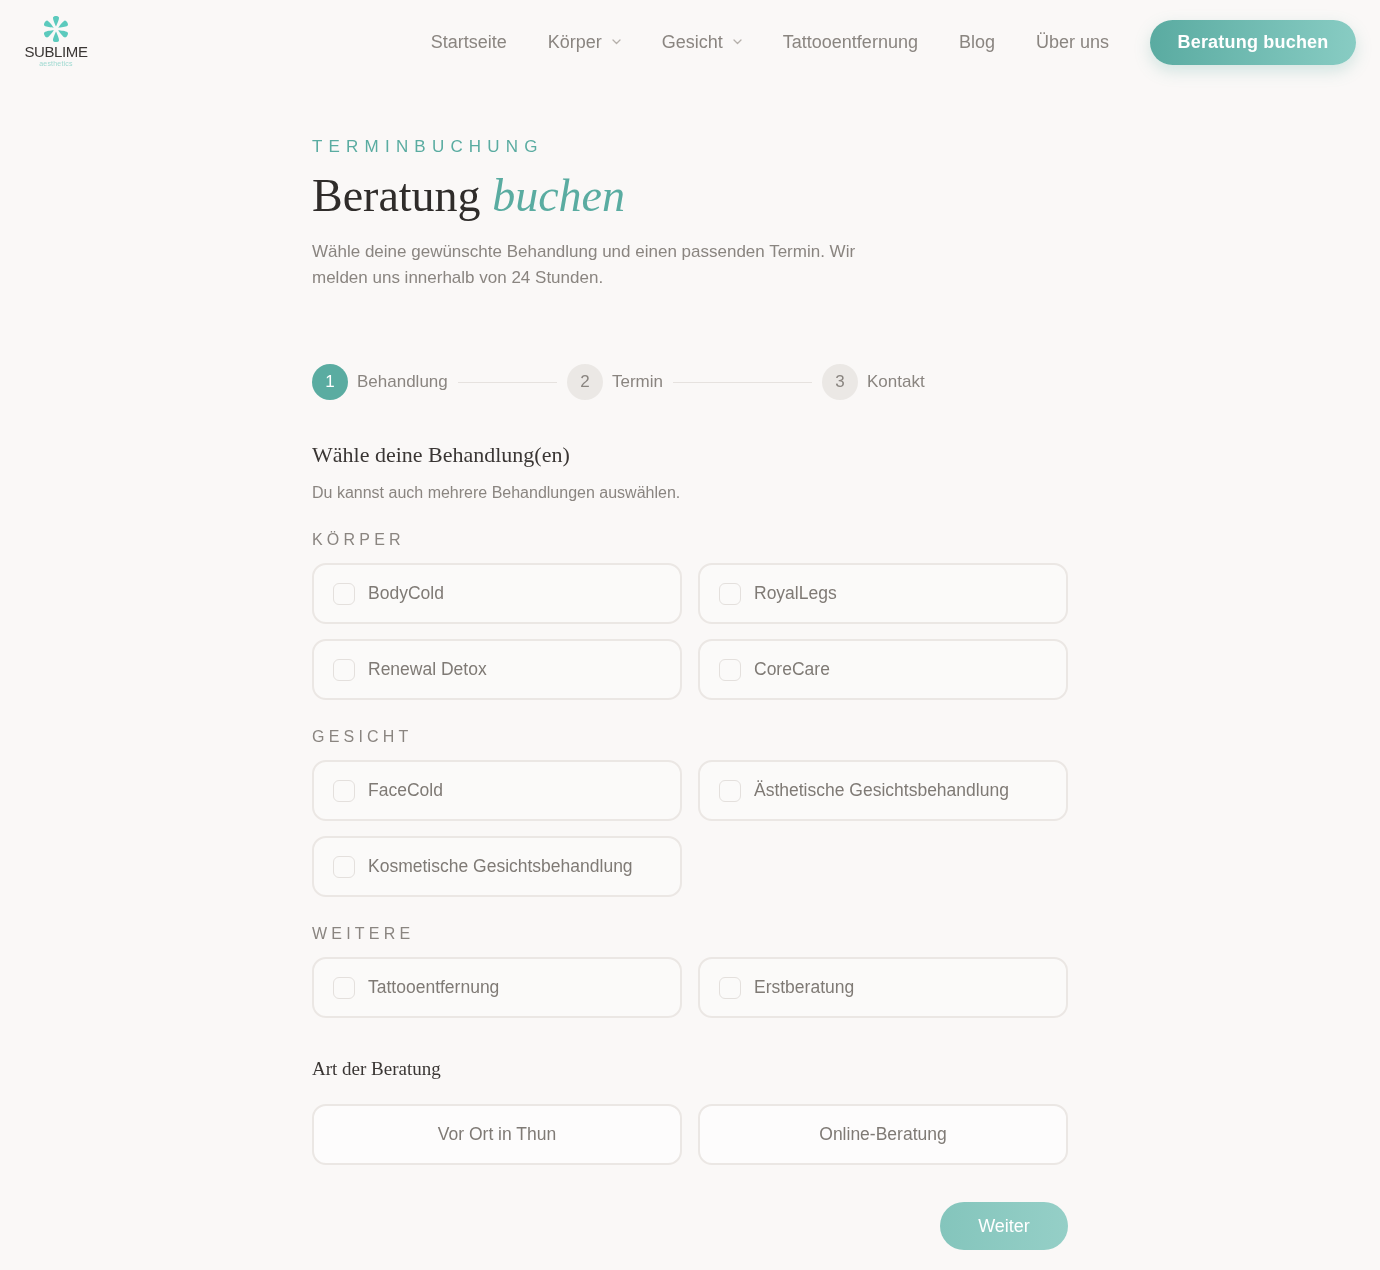 The height and width of the screenshot is (1270, 1380). What do you see at coordinates (402, 382) in the screenshot?
I see `step-label: Behandlung` at bounding box center [402, 382].